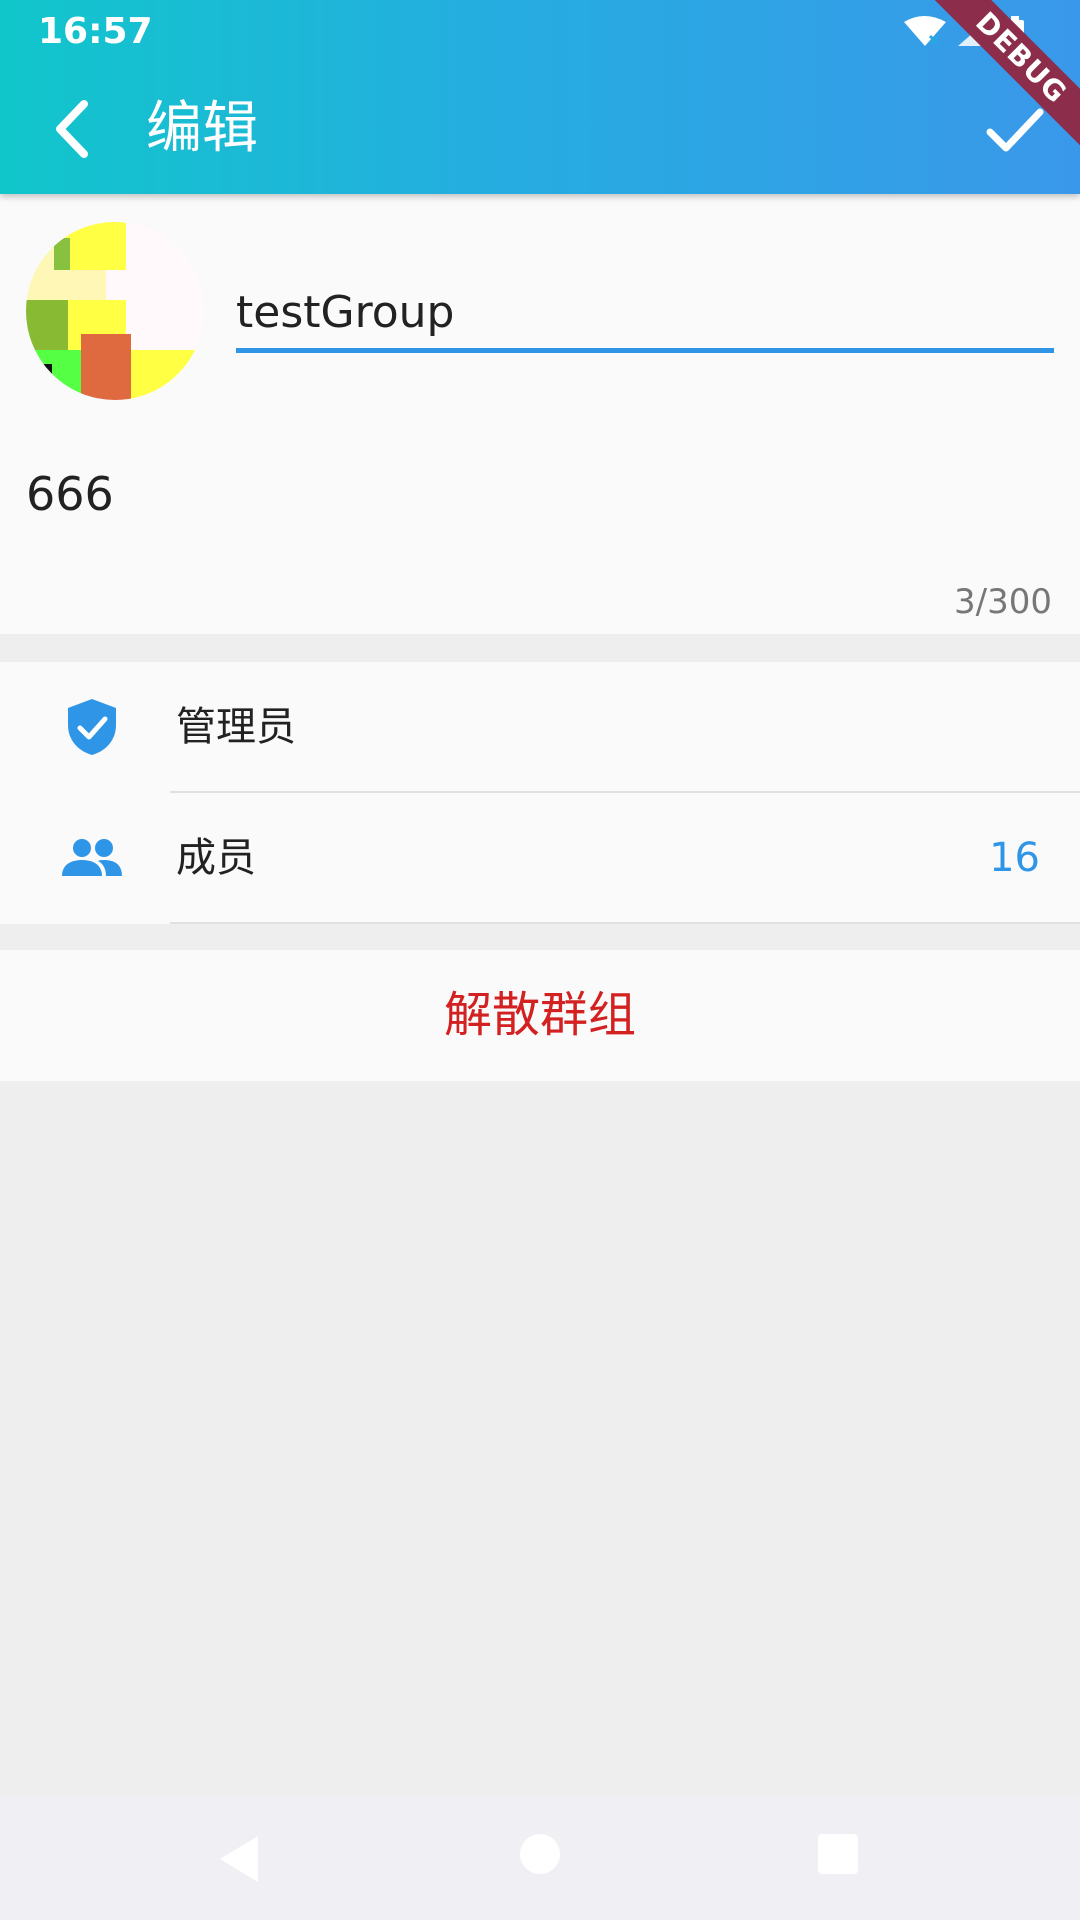 Image resolution: width=1080 pixels, height=1920 pixels. I want to click on triangle-back-icon, so click(239, 1859).